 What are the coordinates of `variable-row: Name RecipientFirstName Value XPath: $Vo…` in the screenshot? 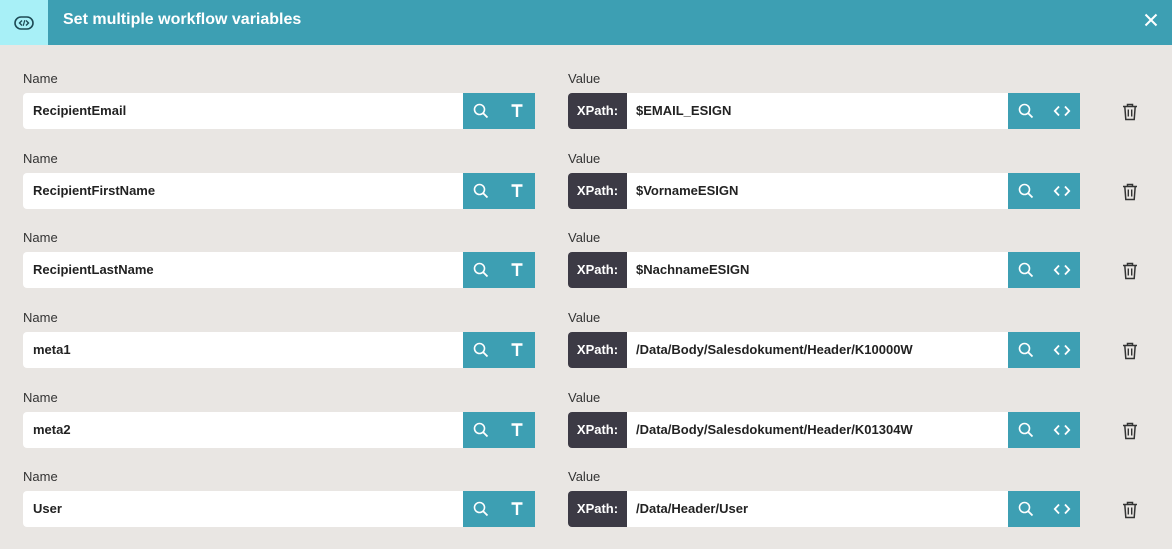 It's located at (586, 191).